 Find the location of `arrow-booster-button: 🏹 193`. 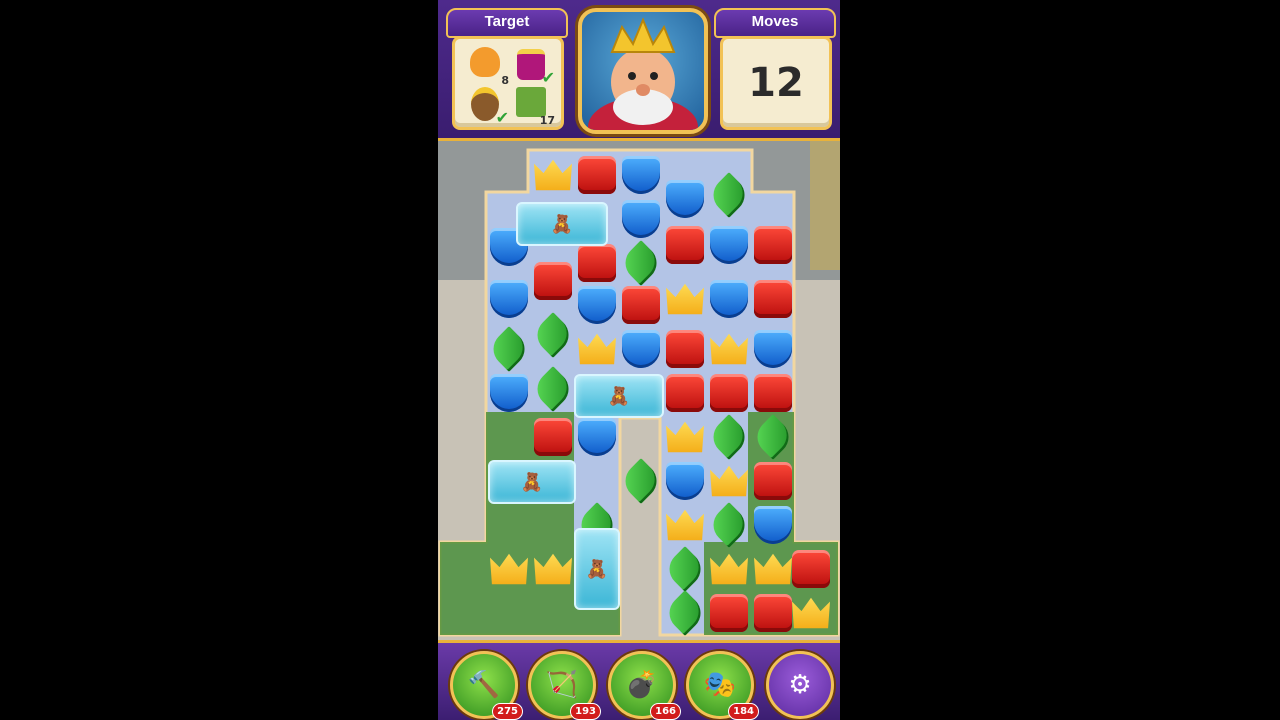

arrow-booster-button: 🏹 193 is located at coordinates (564, 685).